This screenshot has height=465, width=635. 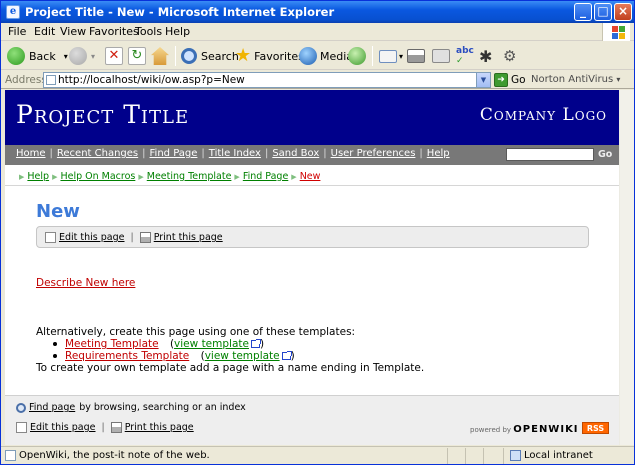 I want to click on messenger-button: ✱, so click(x=485, y=56).